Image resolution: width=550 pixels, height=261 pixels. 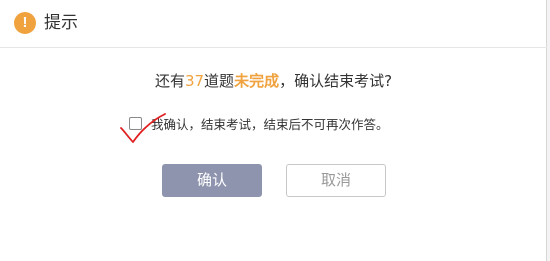 What do you see at coordinates (336, 81) in the screenshot?
I see `message-suffix: ，确认结束考试?` at bounding box center [336, 81].